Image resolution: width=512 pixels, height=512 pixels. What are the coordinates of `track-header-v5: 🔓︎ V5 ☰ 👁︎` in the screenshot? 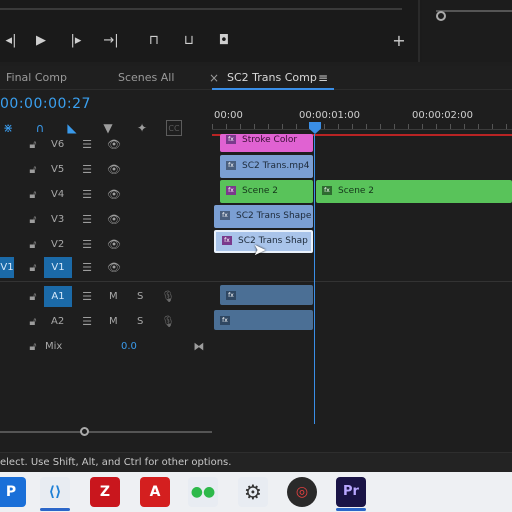 It's located at (106, 170).